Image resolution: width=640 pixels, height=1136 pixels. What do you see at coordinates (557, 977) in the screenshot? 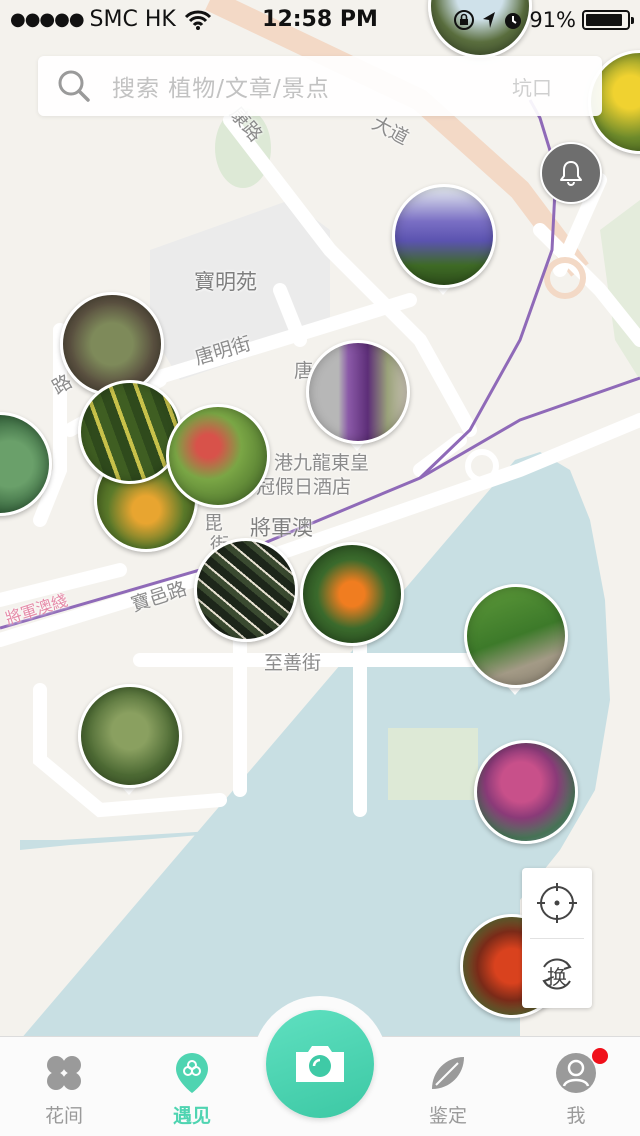
I see `switch-label: 换` at bounding box center [557, 977].